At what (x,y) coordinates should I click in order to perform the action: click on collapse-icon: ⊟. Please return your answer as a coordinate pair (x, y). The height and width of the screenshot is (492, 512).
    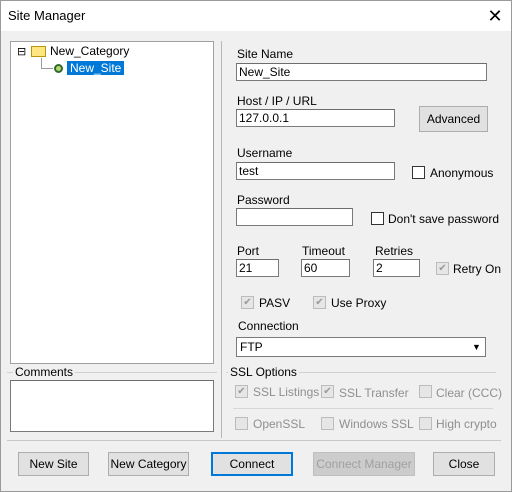
    Looking at the image, I should click on (23, 51).